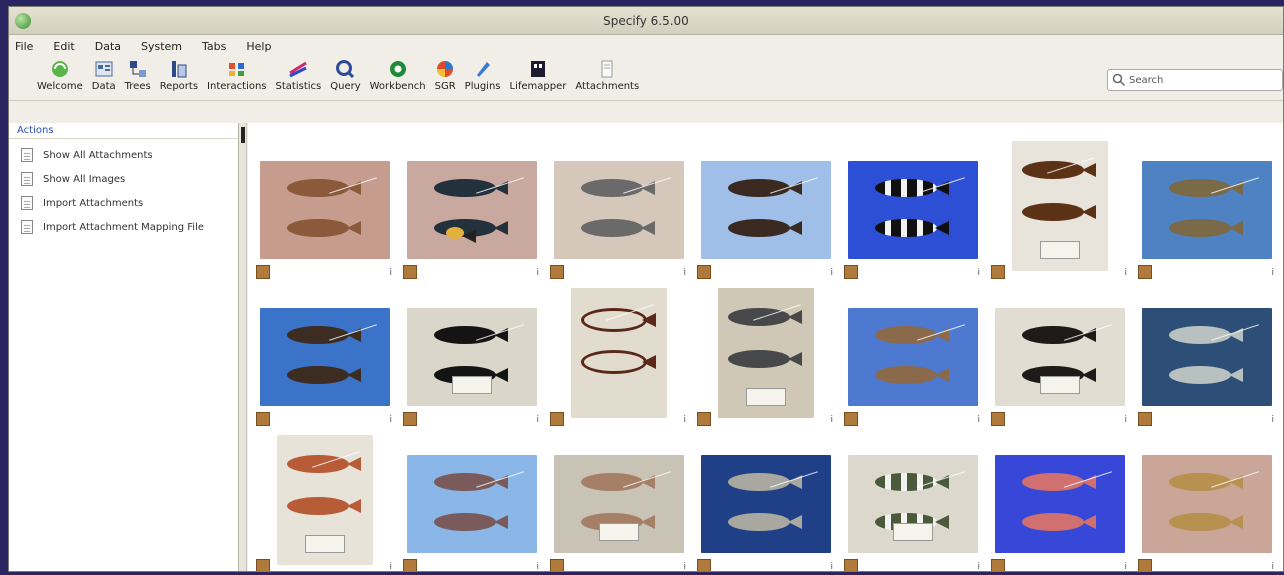 This screenshot has width=1284, height=575. Describe the element at coordinates (483, 74) in the screenshot. I see `toolbar-plugins-button: Plugins` at that location.